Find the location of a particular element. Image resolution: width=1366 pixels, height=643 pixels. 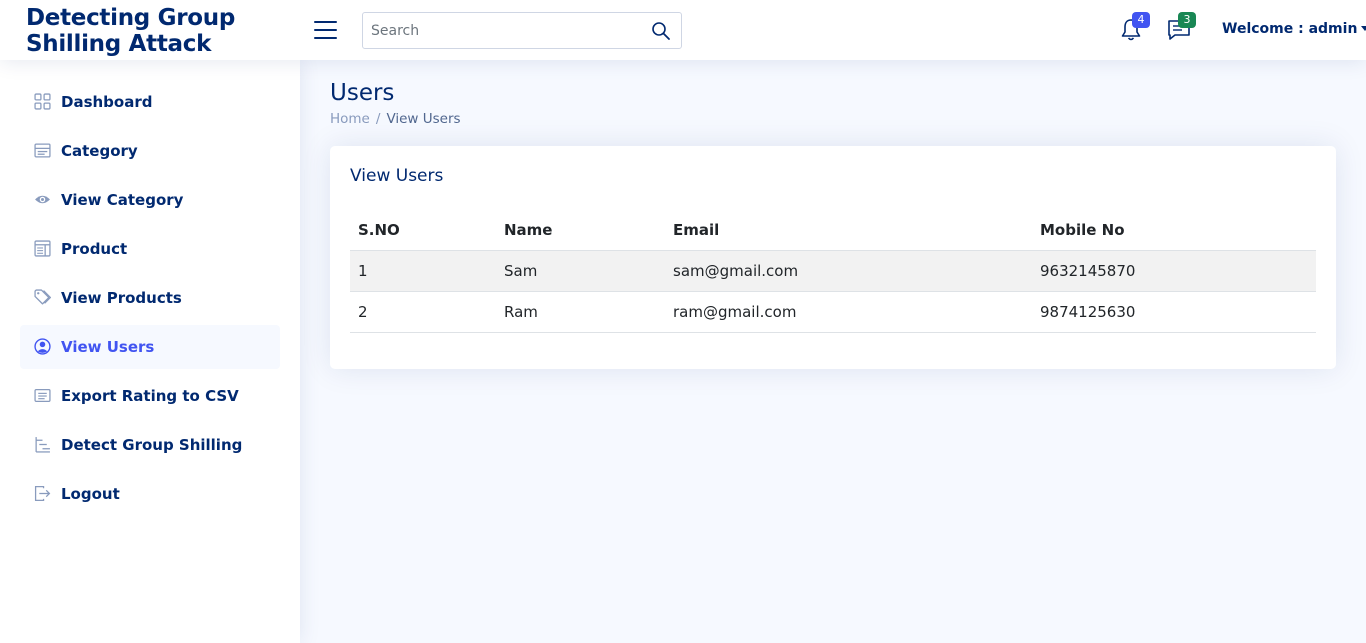

cell-sno: 2 is located at coordinates (423, 312).